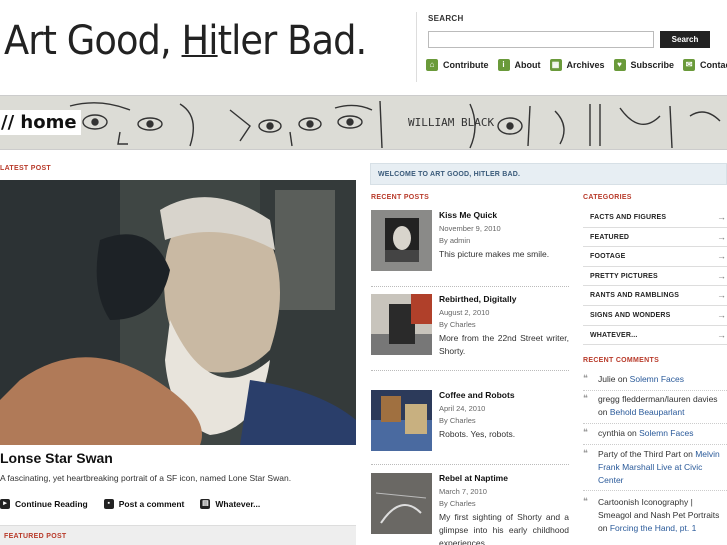  What do you see at coordinates (446, 18) in the screenshot?
I see `search-label: SEARCH` at bounding box center [446, 18].